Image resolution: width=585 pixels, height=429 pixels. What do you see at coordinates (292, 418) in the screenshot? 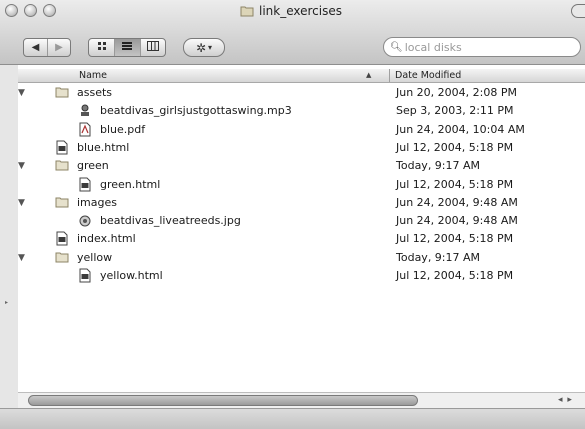
I see `status-bar` at bounding box center [292, 418].